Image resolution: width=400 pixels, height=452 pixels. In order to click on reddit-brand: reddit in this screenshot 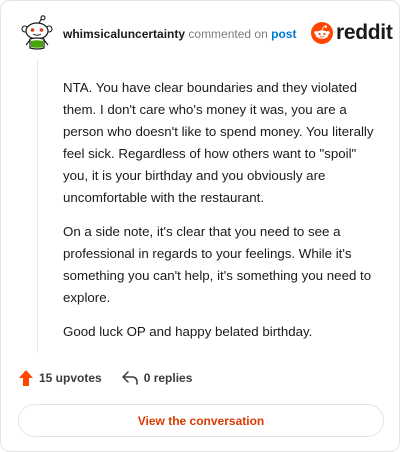, I will do `click(352, 33)`.